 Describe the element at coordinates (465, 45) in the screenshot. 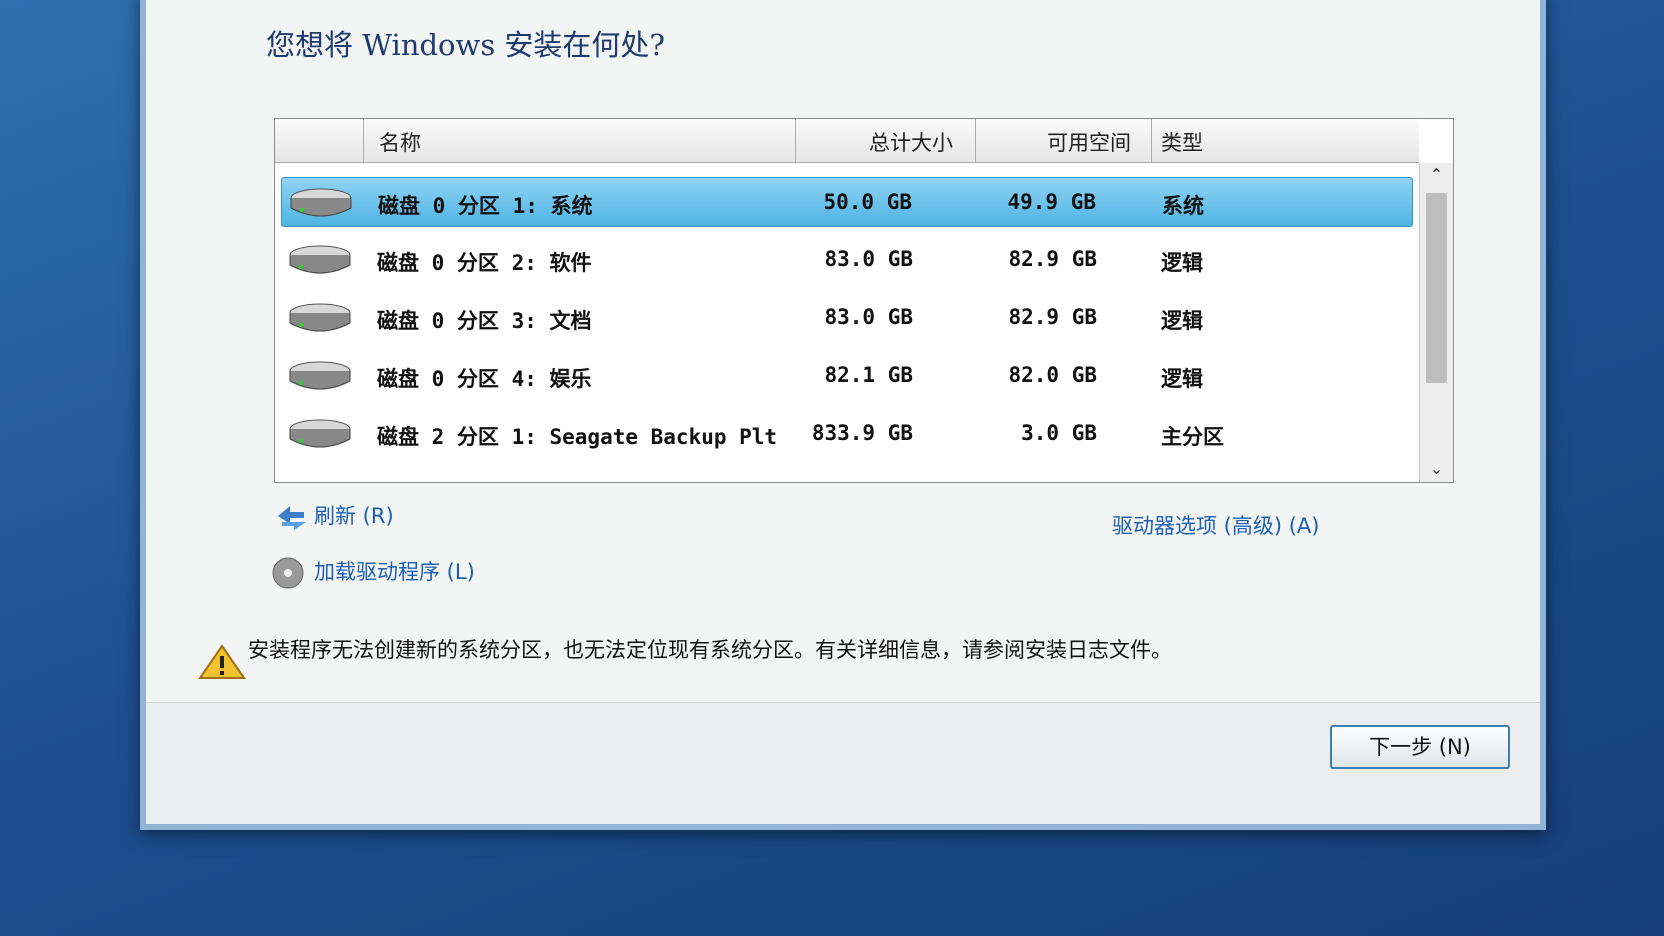

I see `page-title: 您想将 Windows 安装在何处?` at that location.